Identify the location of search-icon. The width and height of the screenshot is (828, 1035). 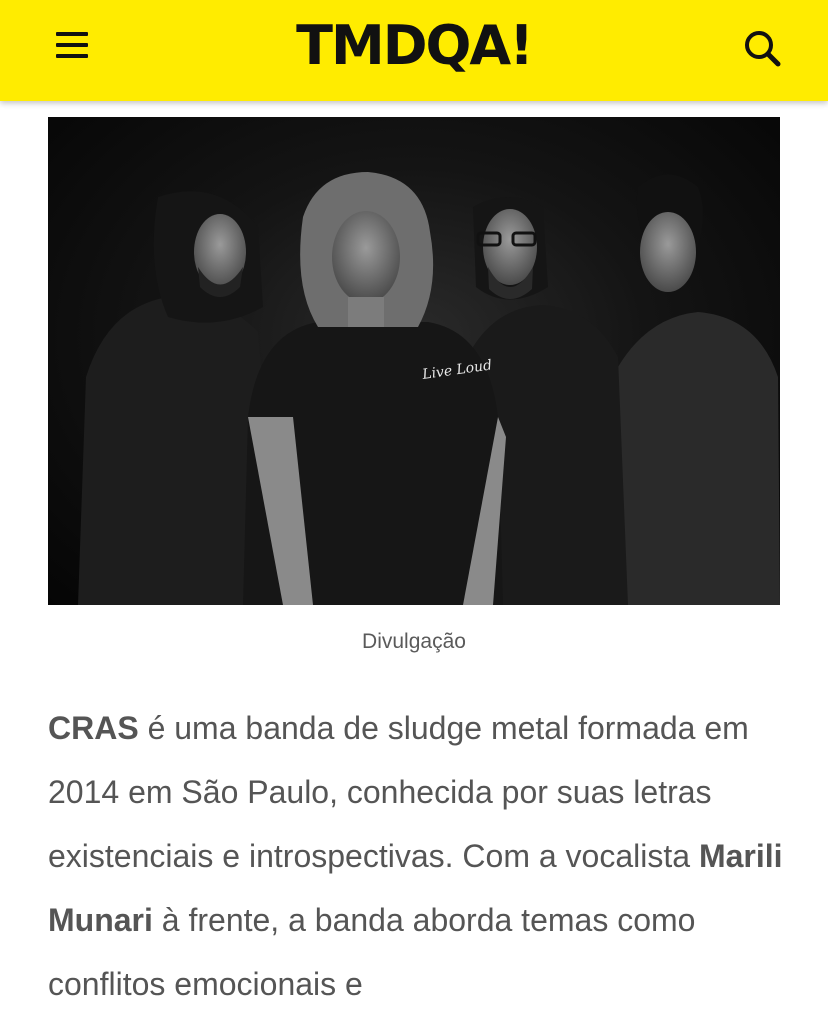
(762, 48).